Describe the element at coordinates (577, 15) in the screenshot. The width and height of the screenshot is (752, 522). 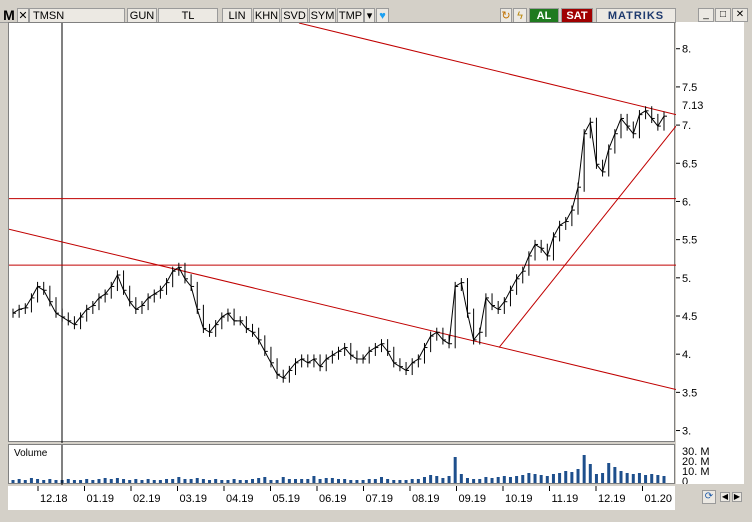
I see `sell-button: SAT` at that location.